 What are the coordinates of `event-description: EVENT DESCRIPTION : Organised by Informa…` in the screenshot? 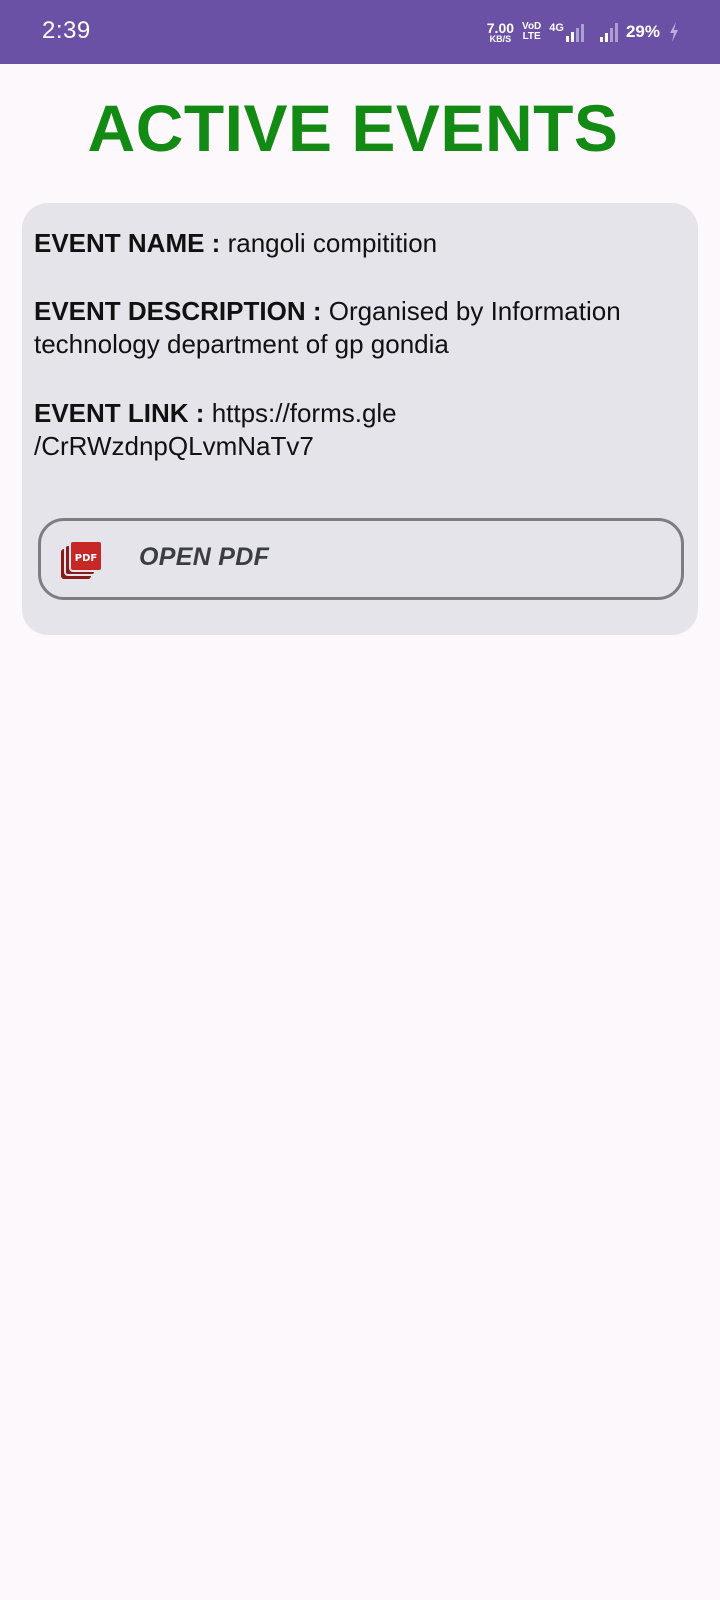 It's located at (354, 328).